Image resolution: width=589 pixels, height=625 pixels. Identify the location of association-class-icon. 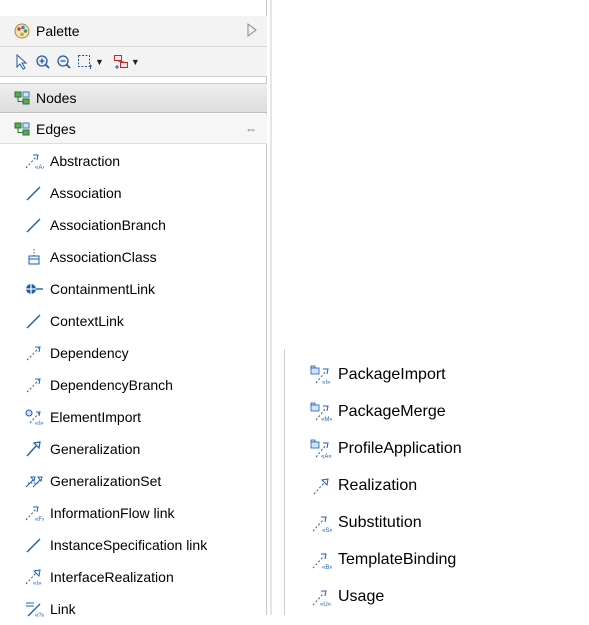
(34, 257).